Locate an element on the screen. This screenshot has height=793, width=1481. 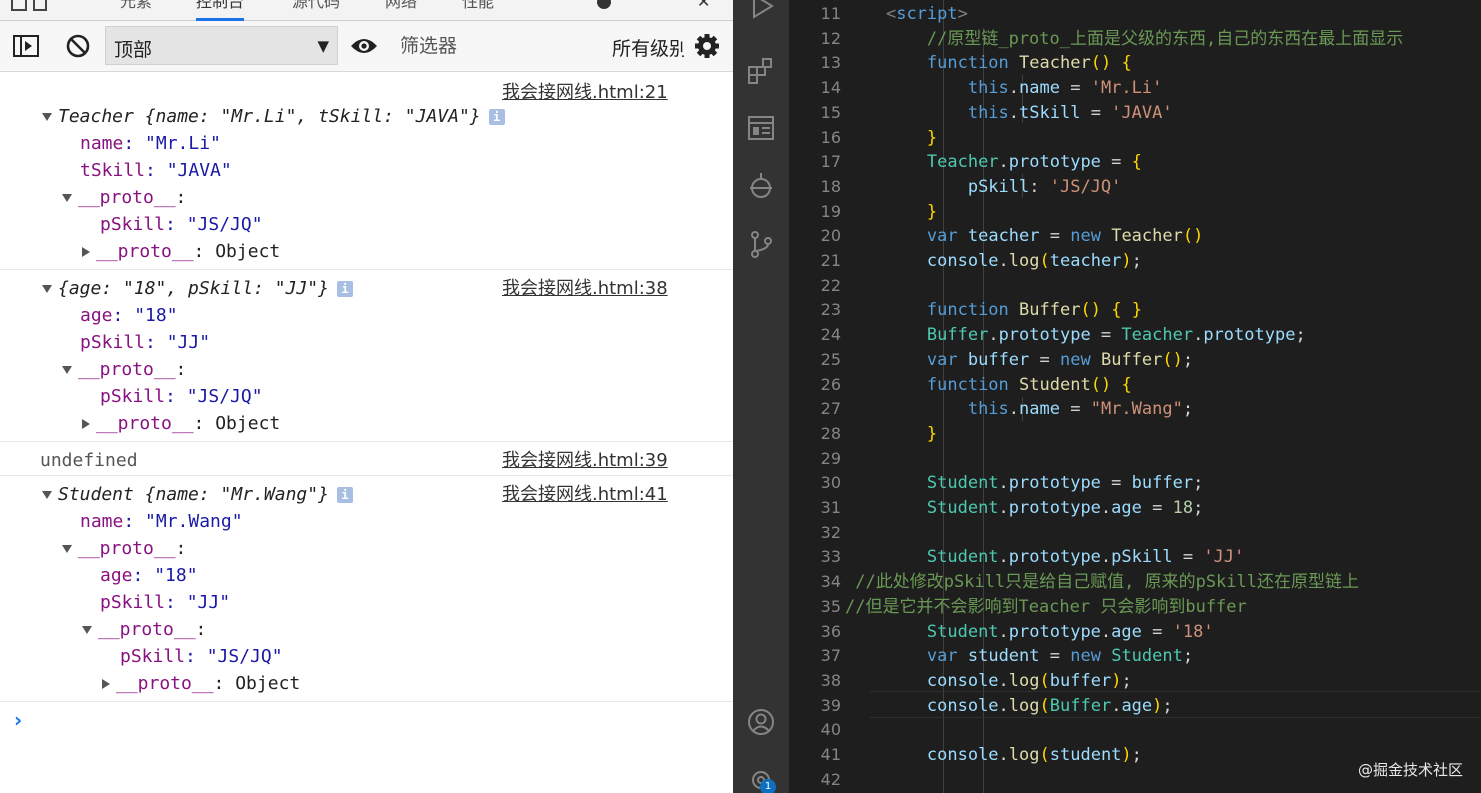
code-line: Student.prototype.age = 18; is located at coordinates (1024, 508).